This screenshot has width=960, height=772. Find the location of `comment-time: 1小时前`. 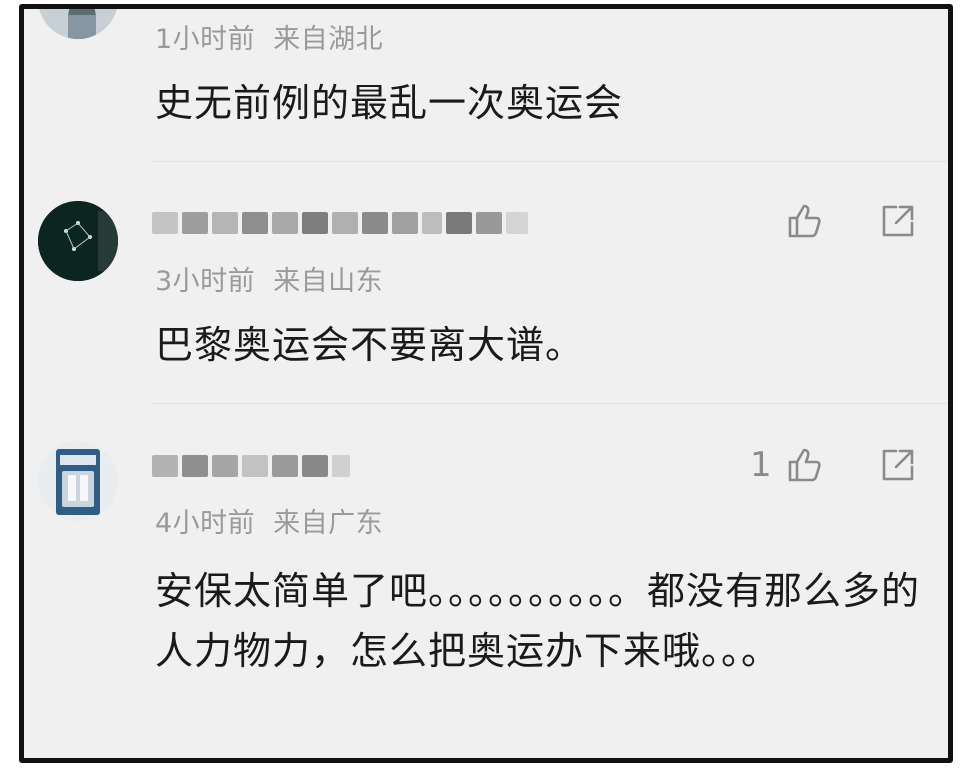

comment-time: 1小时前 is located at coordinates (205, 39).